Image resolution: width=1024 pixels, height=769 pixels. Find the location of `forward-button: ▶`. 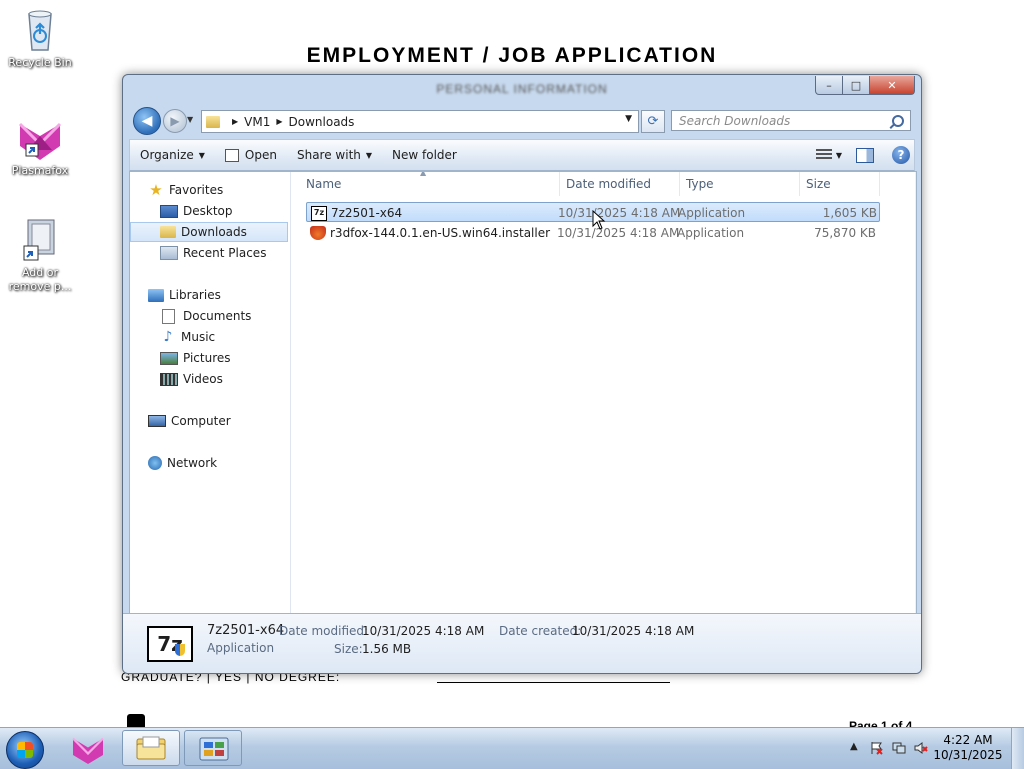

forward-button: ▶ is located at coordinates (175, 121).